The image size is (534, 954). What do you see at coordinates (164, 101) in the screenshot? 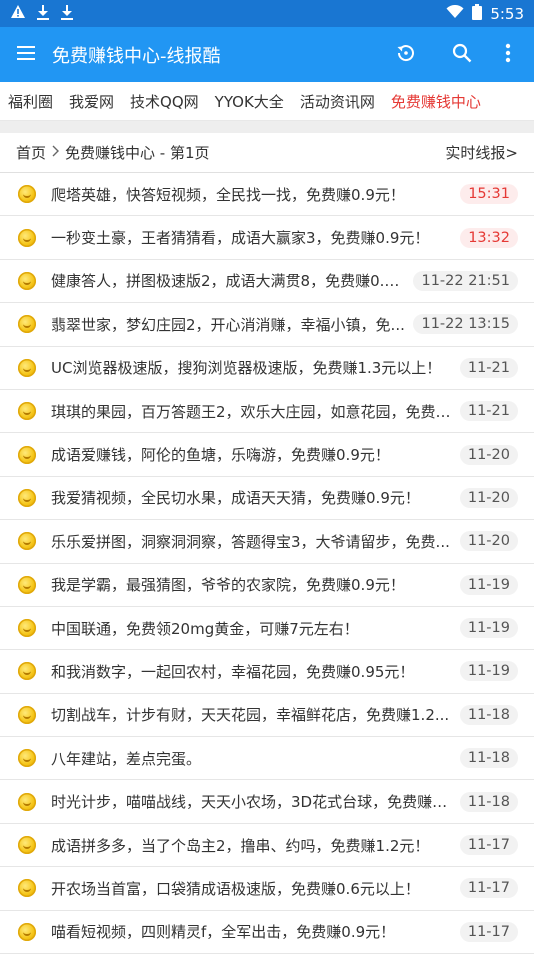
I see `nav-link-jishuqq: 技术QQ网` at bounding box center [164, 101].